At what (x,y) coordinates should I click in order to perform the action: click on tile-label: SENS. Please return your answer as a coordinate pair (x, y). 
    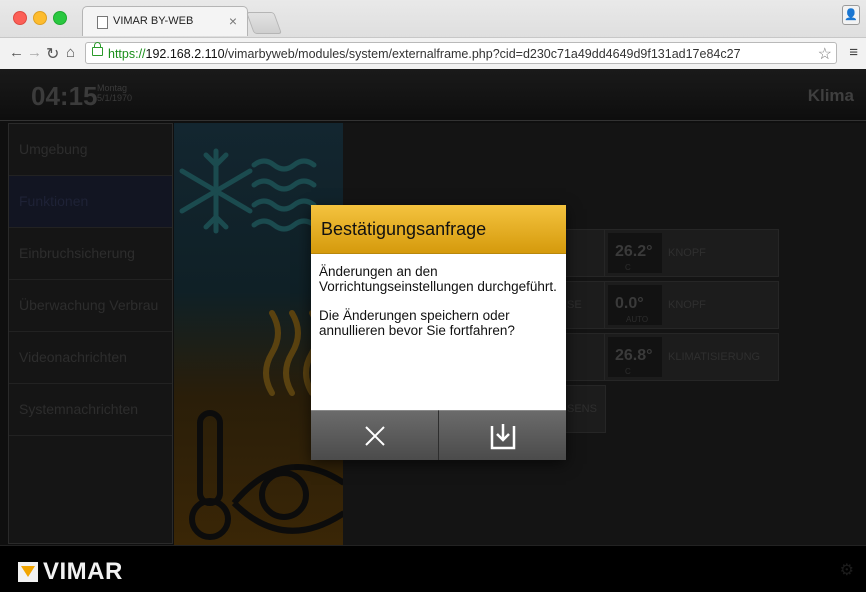
    Looking at the image, I should click on (582, 409).